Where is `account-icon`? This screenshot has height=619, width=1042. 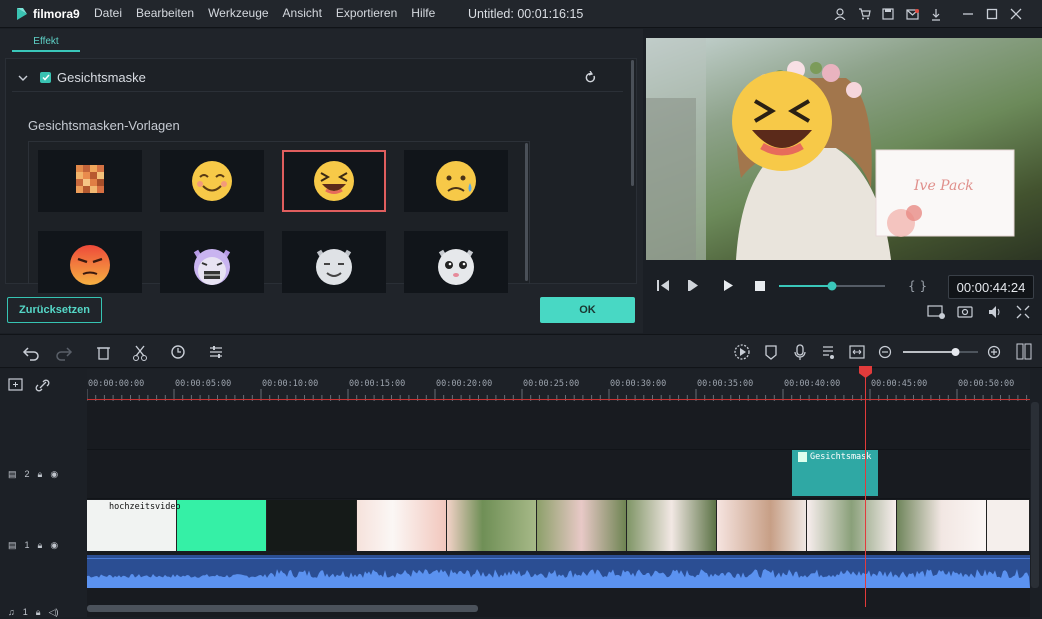 account-icon is located at coordinates (840, 14).